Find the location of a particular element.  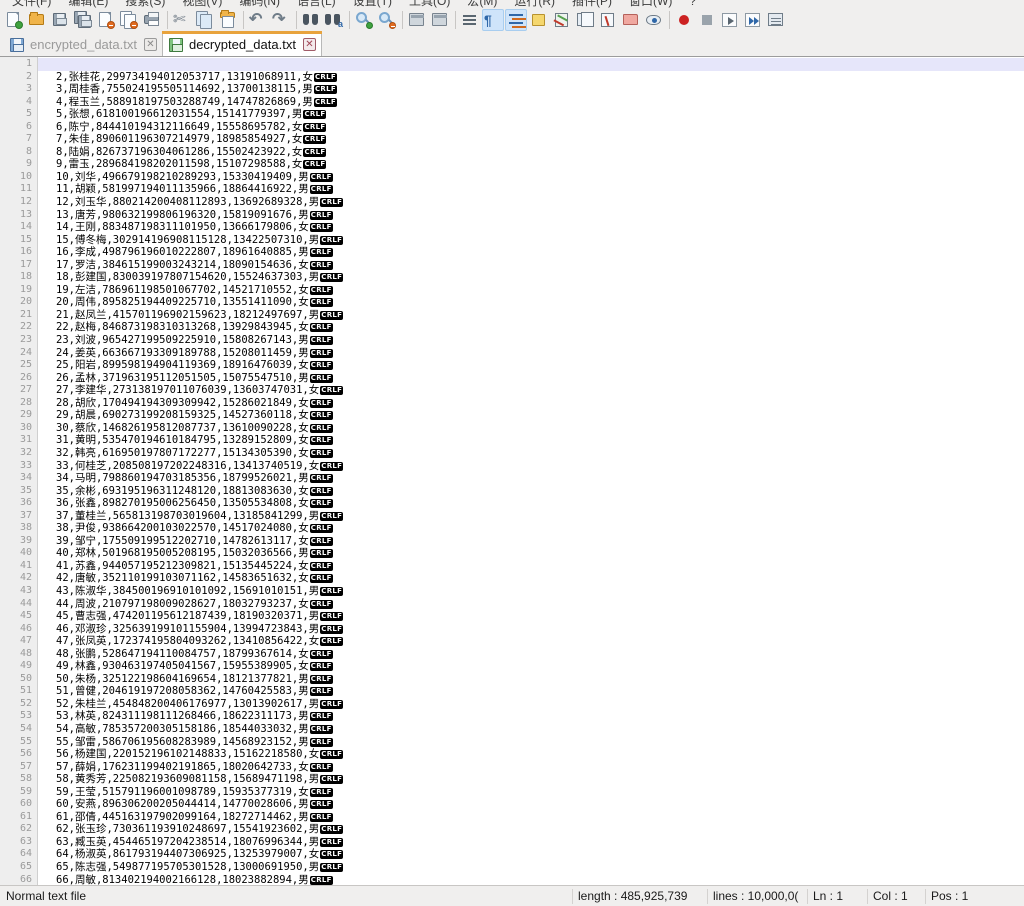

close-file-icon is located at coordinates (106, 20).